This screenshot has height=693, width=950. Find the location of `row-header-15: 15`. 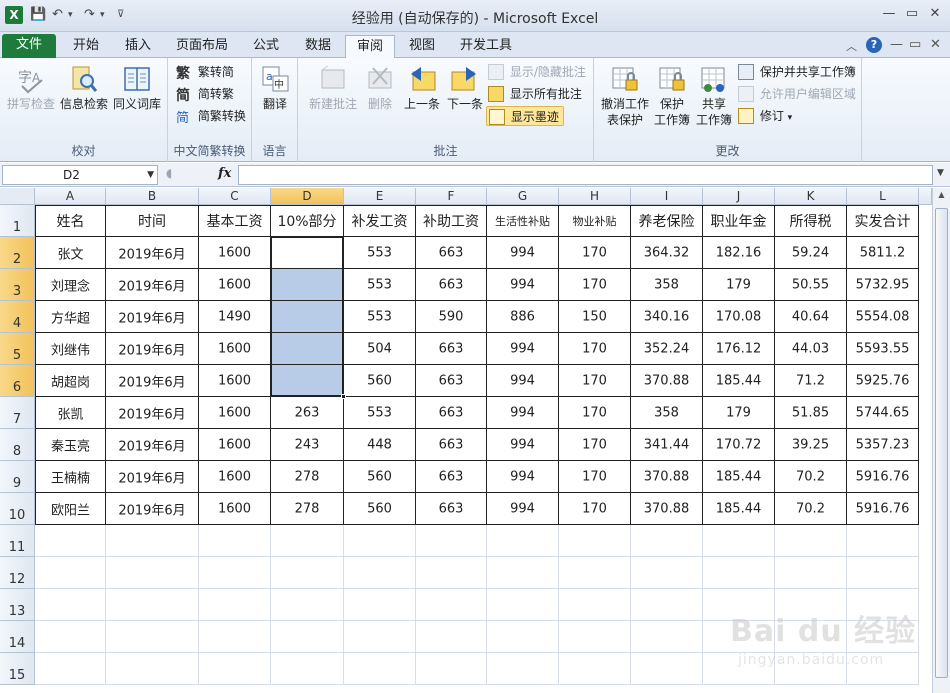

row-header-15: 15 is located at coordinates (17, 669).